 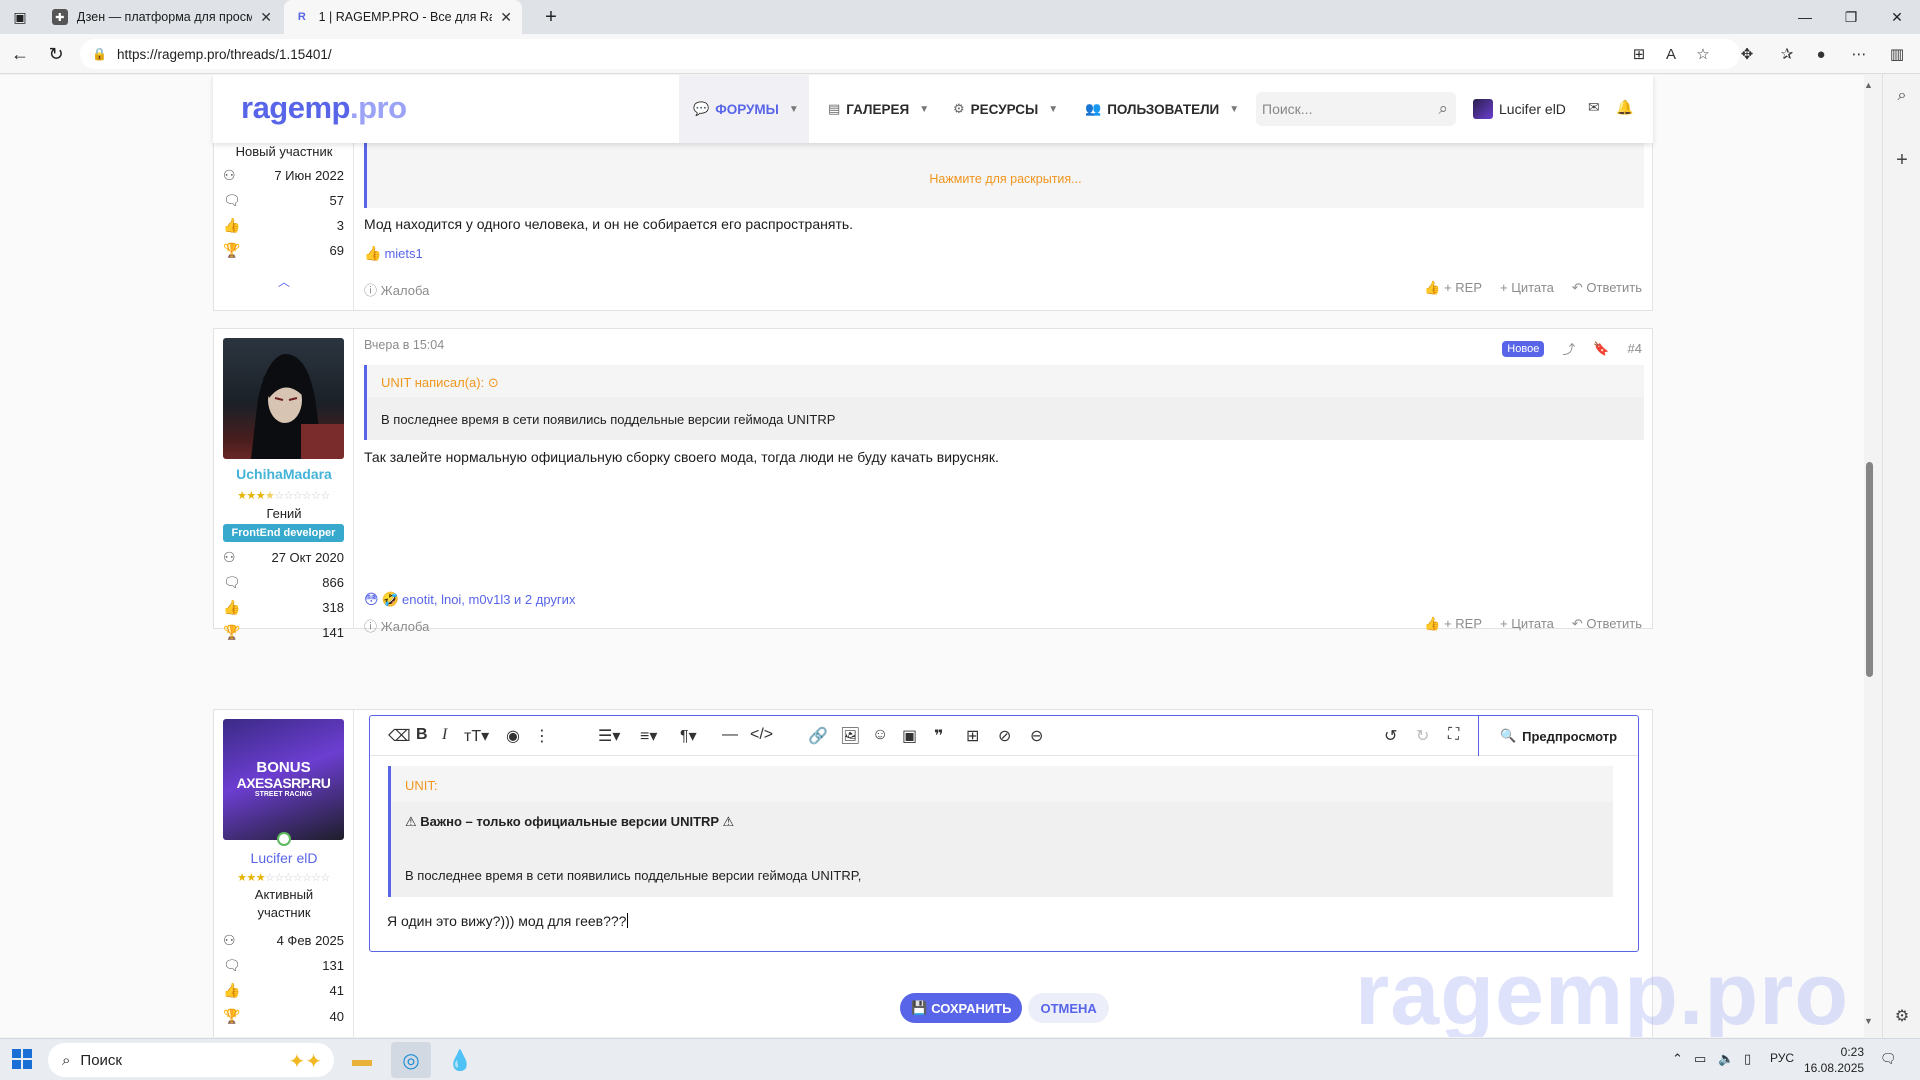 I want to click on scrollbar-thumb, so click(x=1869, y=569).